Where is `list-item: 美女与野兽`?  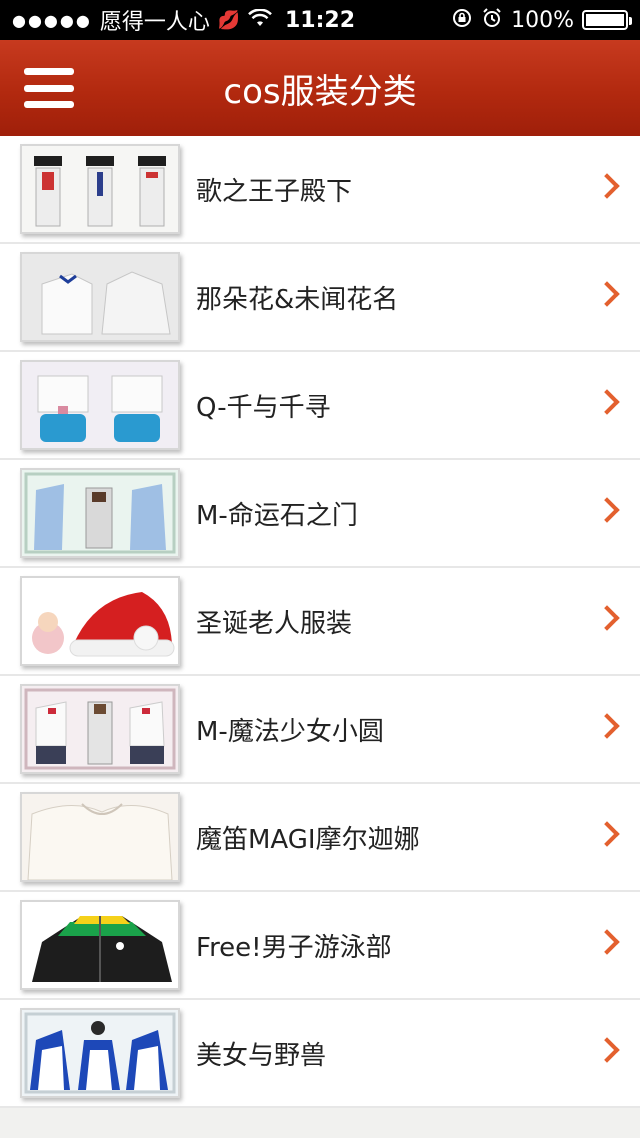 list-item: 美女与野兽 is located at coordinates (320, 1054).